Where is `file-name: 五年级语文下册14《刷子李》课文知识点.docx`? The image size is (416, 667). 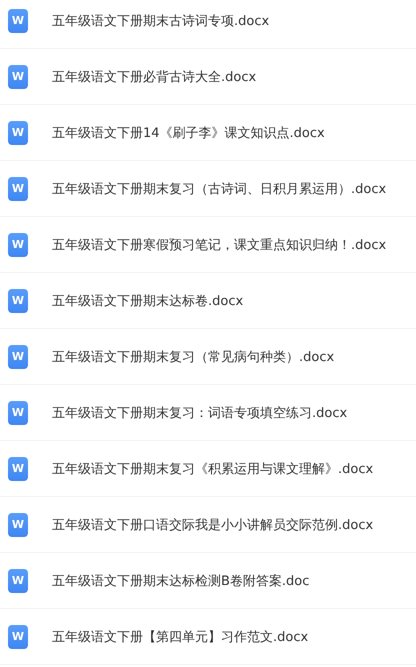
file-name: 五年级语文下册14《刷子李》课文知识点.docx is located at coordinates (188, 133).